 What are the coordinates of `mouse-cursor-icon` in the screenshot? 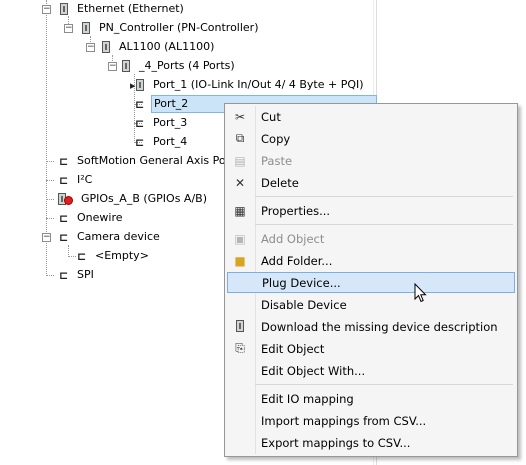 It's located at (420, 293).